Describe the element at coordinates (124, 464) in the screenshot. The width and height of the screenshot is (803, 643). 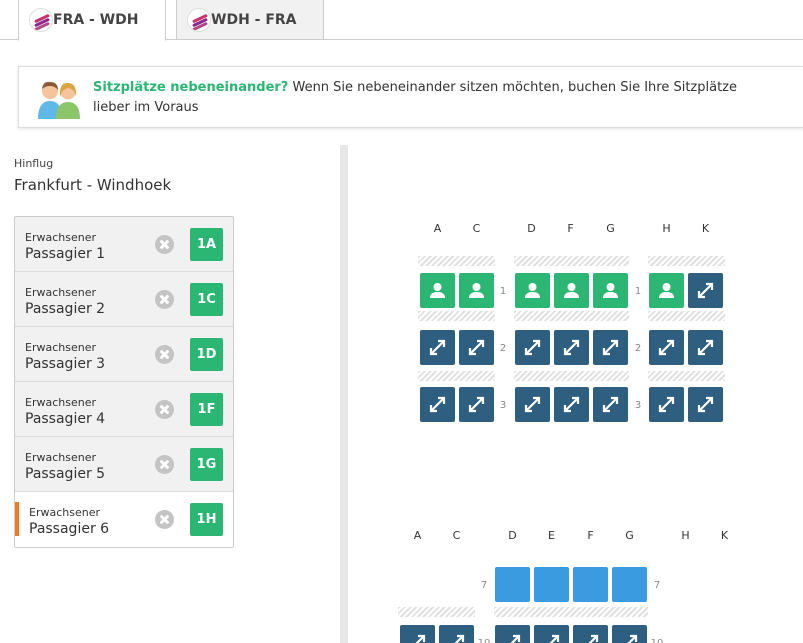
I see `passenger-row: Erwachsener Passagier 5 1G` at that location.